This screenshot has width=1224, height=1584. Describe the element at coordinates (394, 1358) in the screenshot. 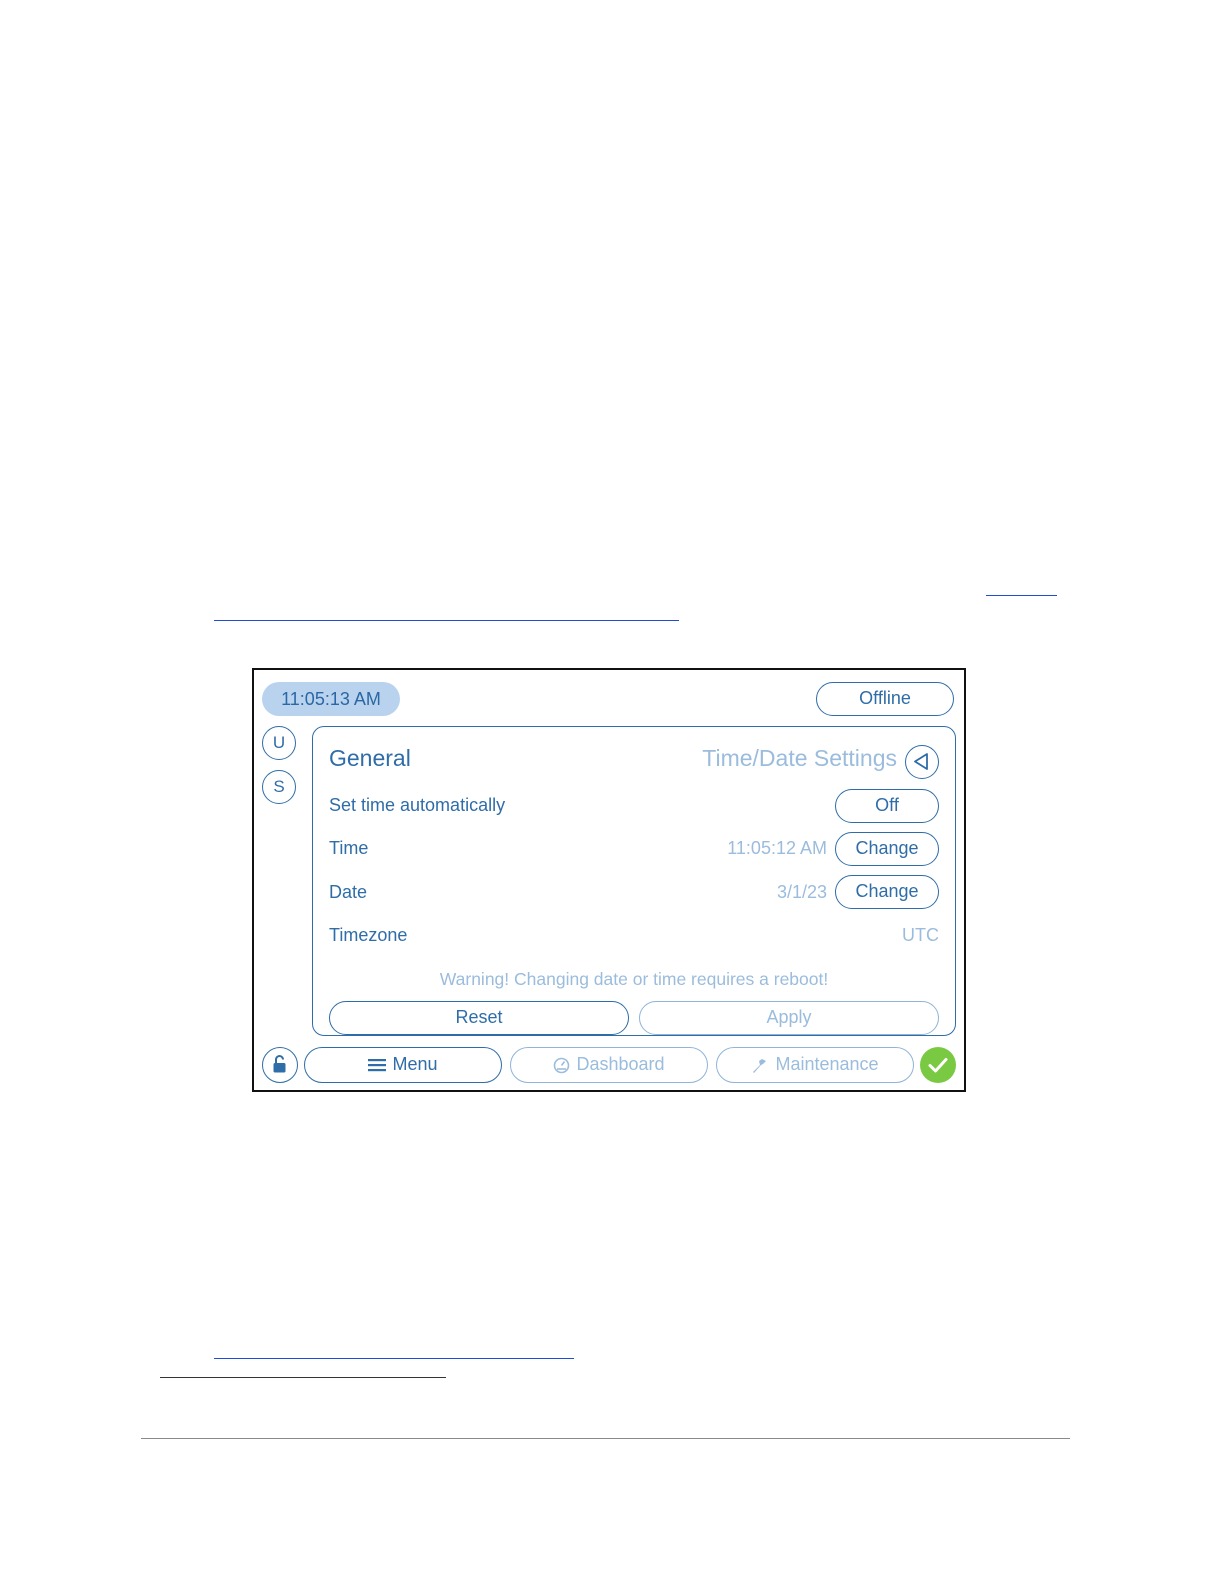

I see `footnote-link` at that location.